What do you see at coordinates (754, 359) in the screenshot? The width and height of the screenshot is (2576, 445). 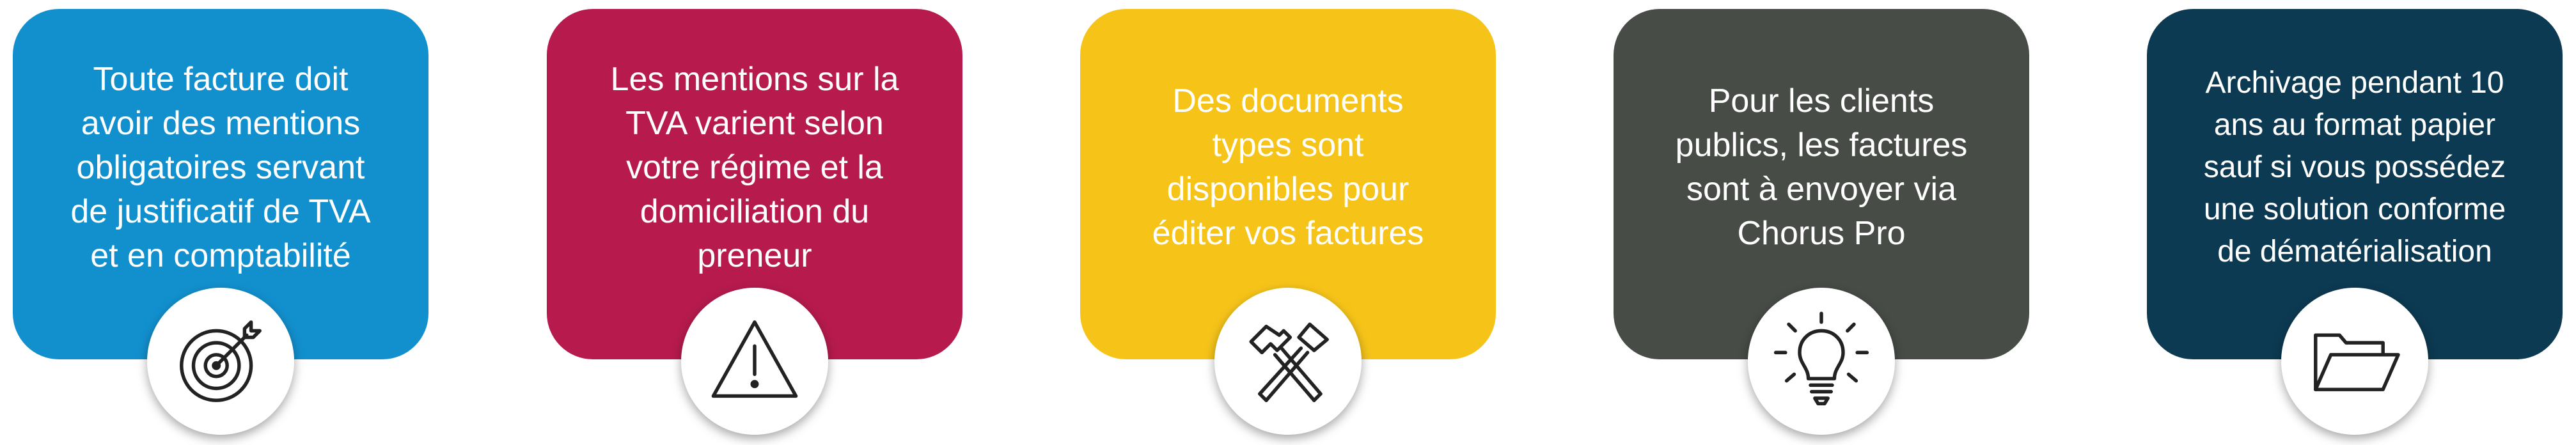 I see `warning-icon` at bounding box center [754, 359].